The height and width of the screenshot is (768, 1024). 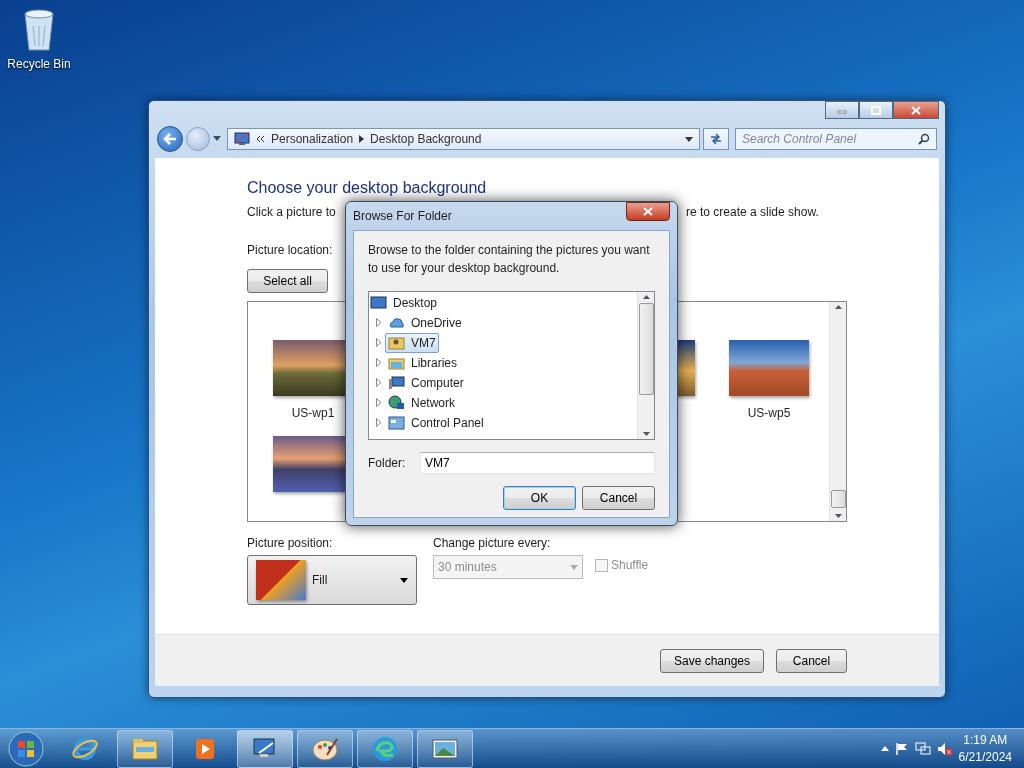 I want to click on maximize-icon, so click(x=876, y=110).